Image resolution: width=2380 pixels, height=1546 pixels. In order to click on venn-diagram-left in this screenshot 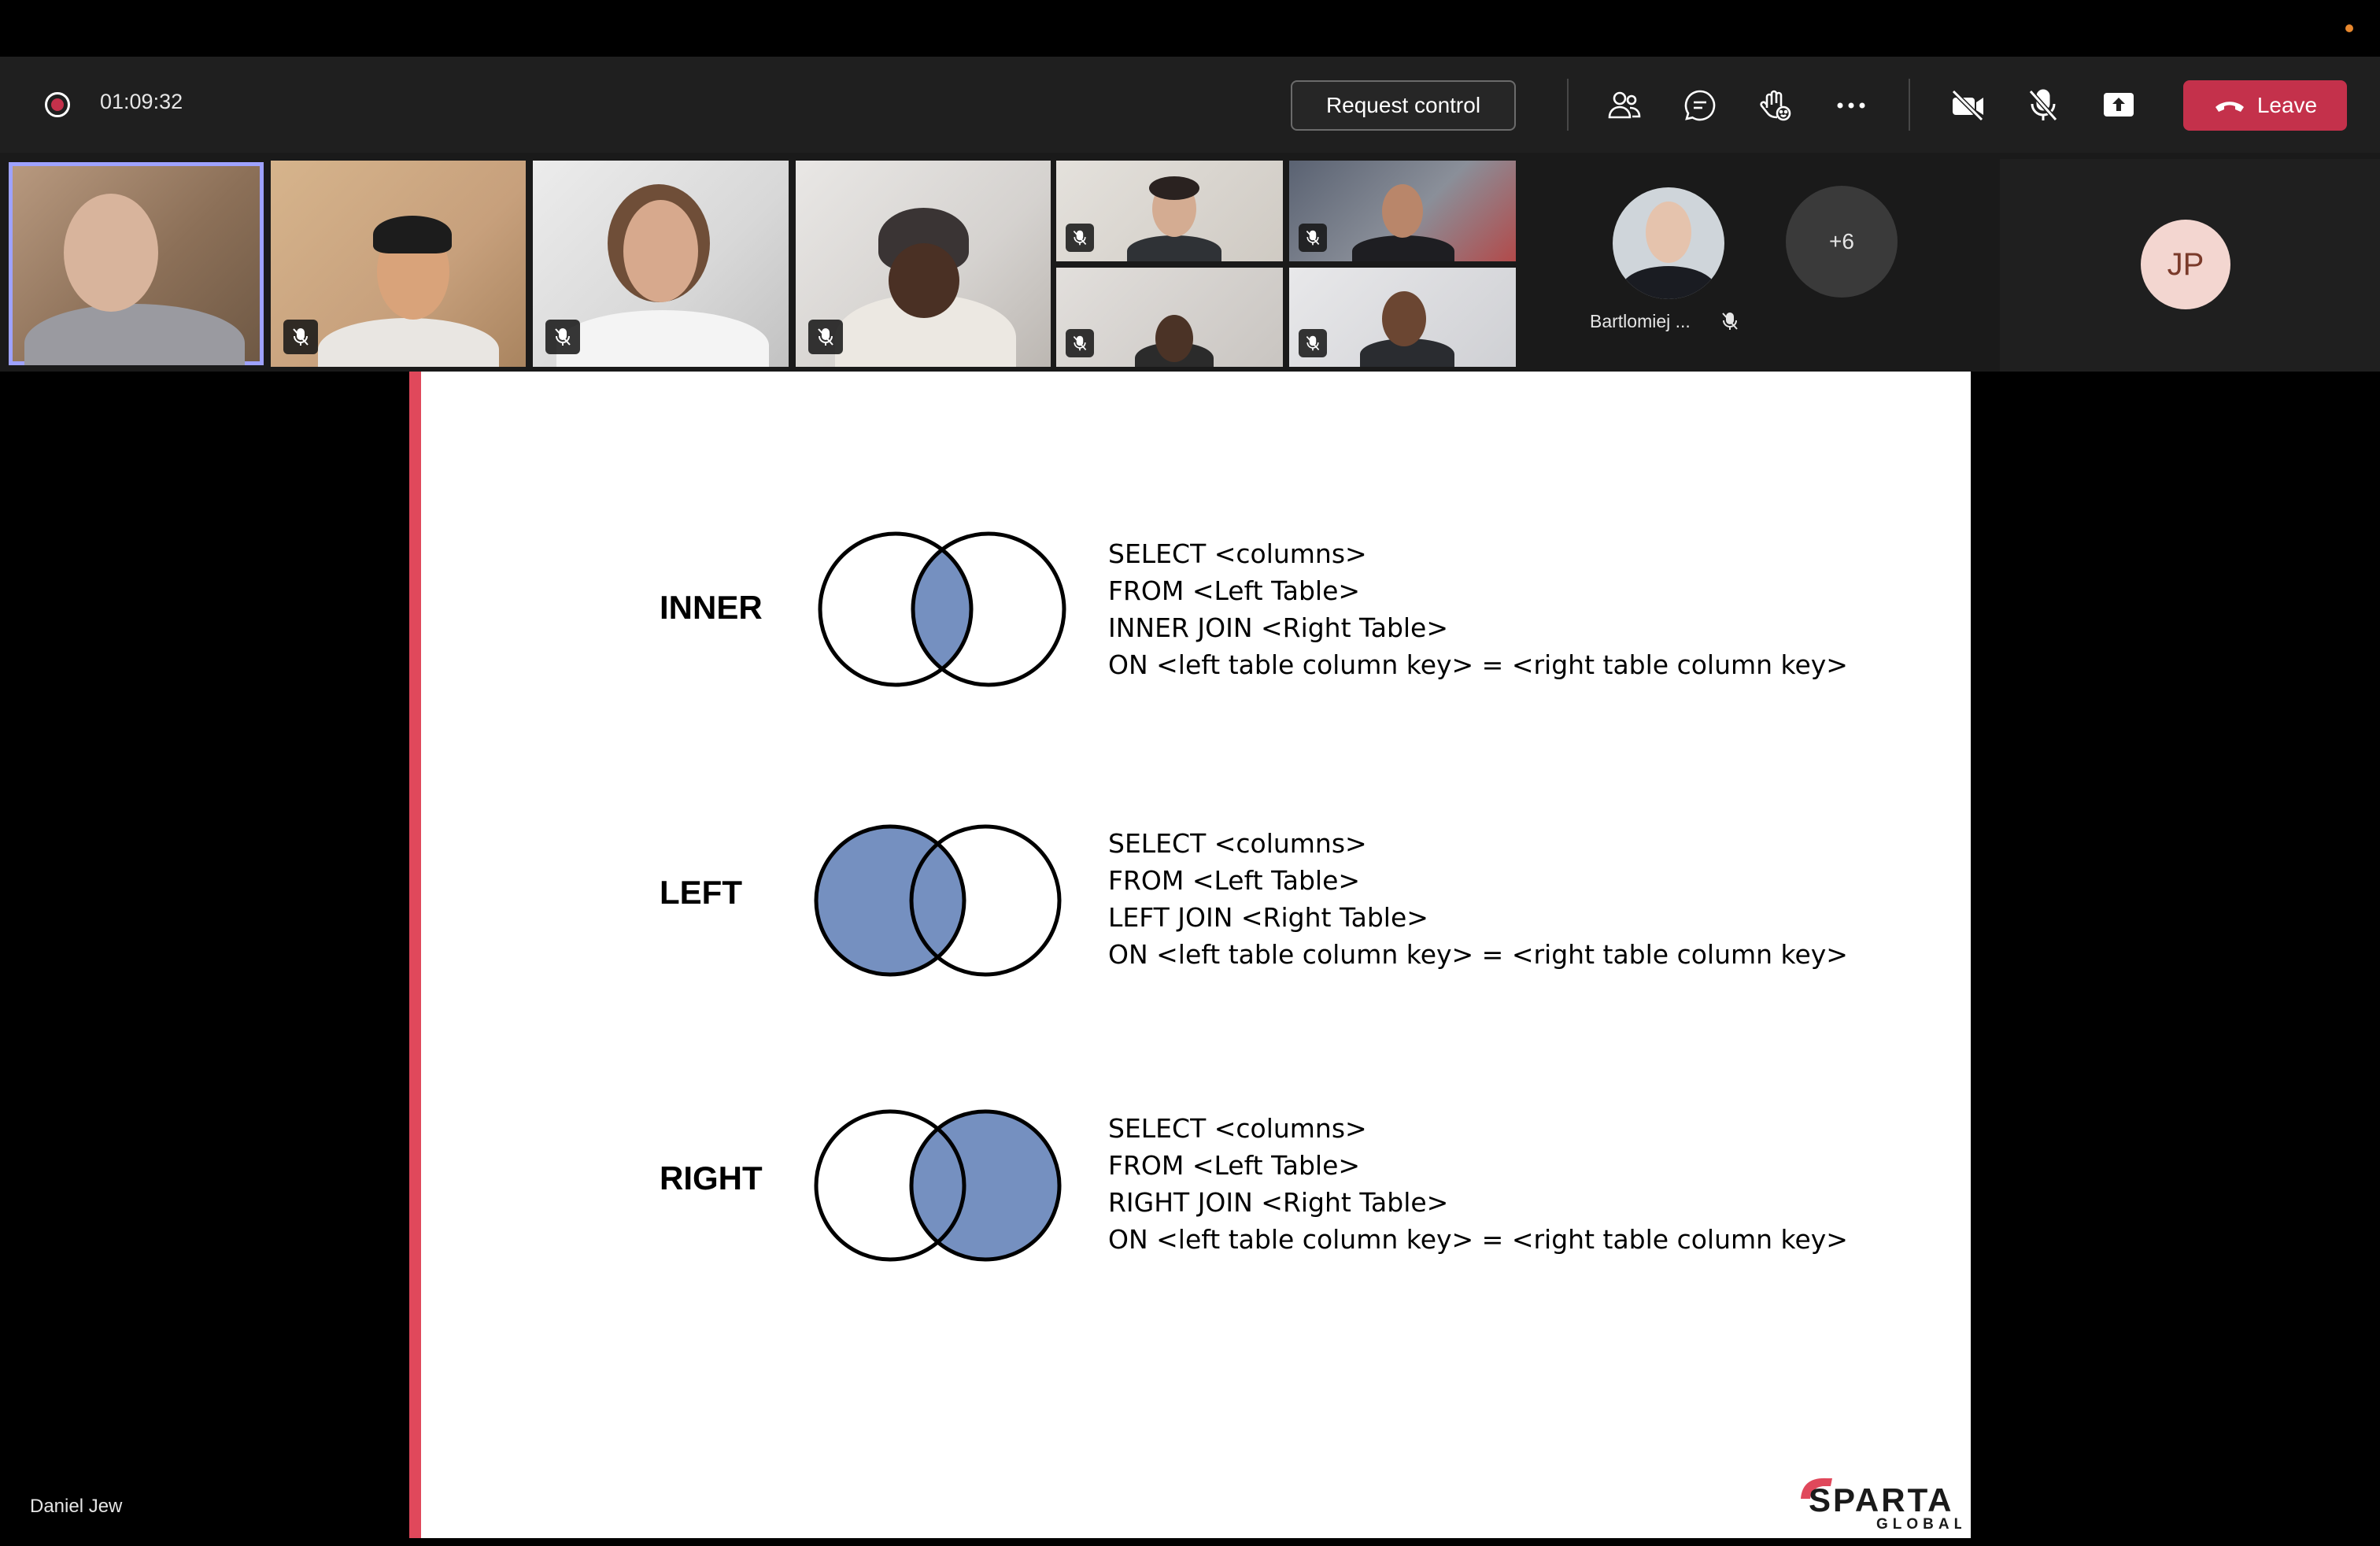, I will do `click(938, 900)`.